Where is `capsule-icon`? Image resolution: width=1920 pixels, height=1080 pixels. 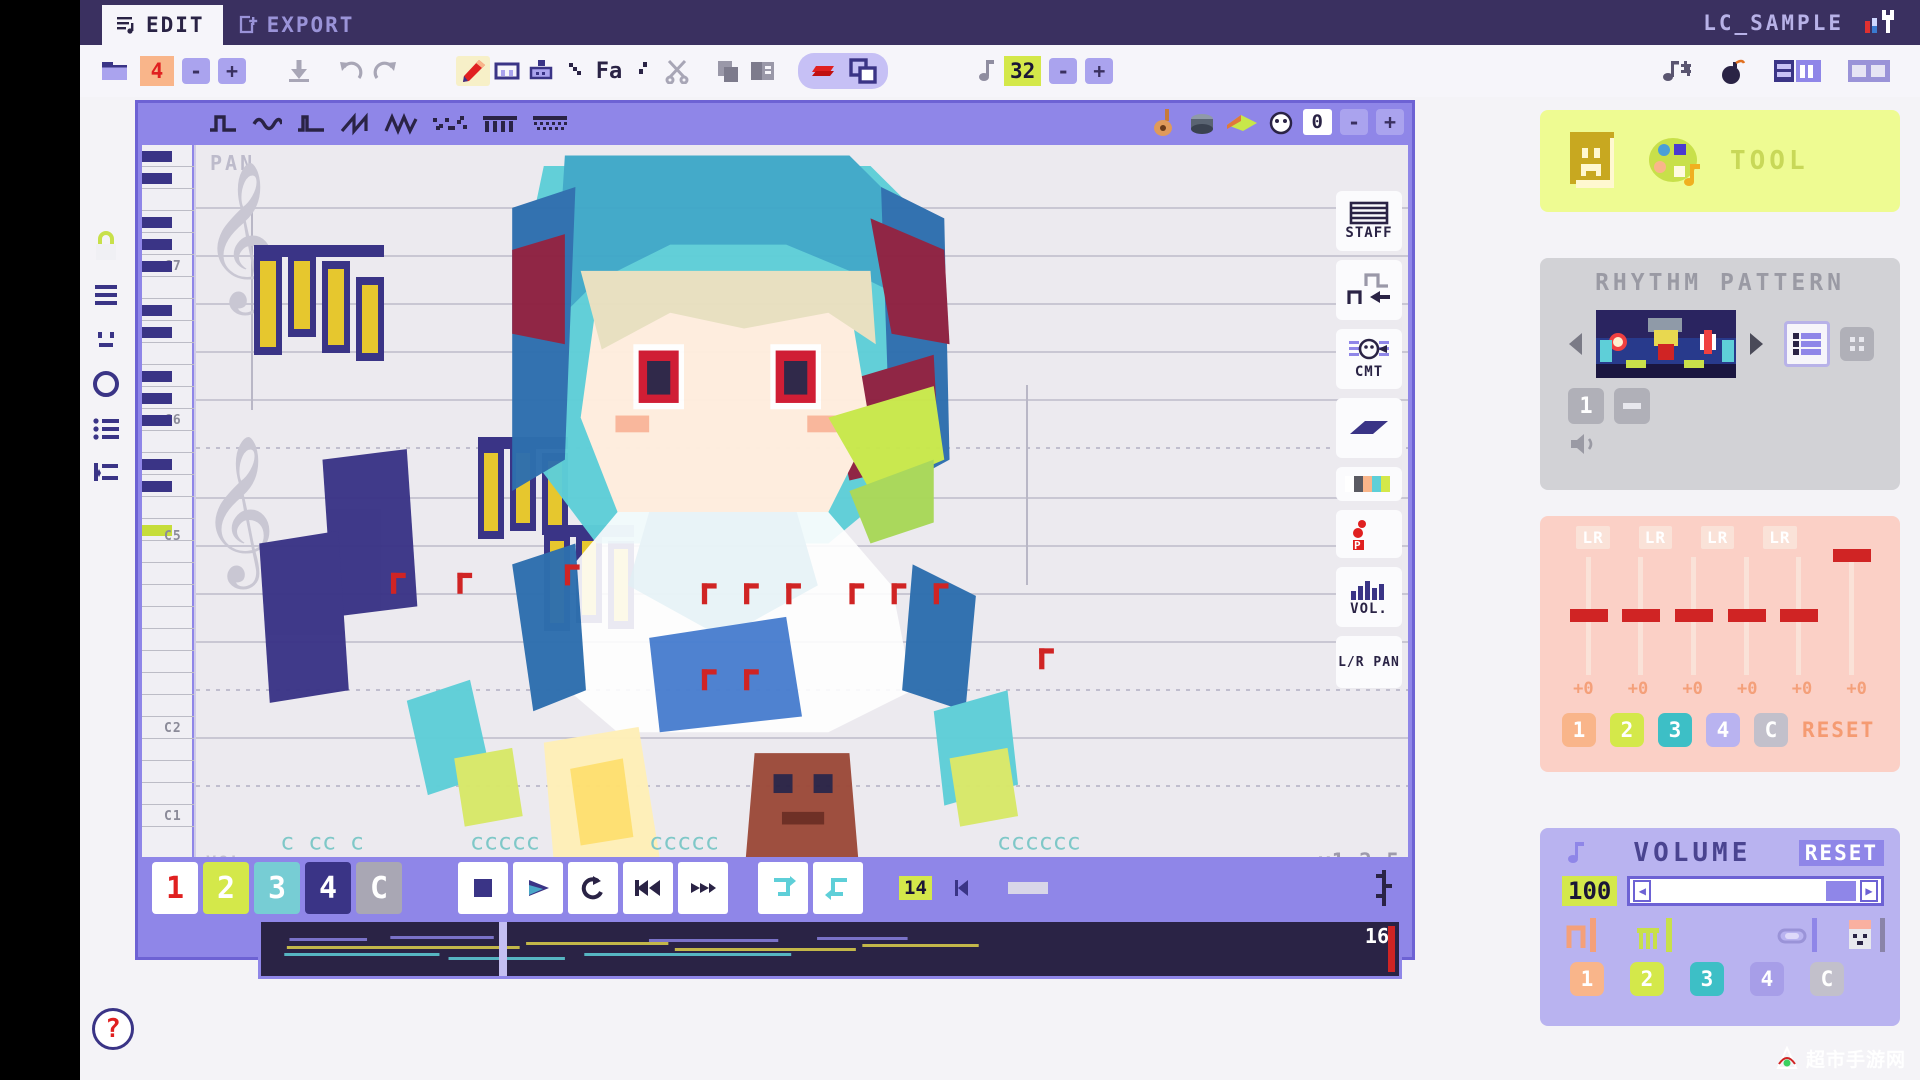 capsule-icon is located at coordinates (1798, 935).